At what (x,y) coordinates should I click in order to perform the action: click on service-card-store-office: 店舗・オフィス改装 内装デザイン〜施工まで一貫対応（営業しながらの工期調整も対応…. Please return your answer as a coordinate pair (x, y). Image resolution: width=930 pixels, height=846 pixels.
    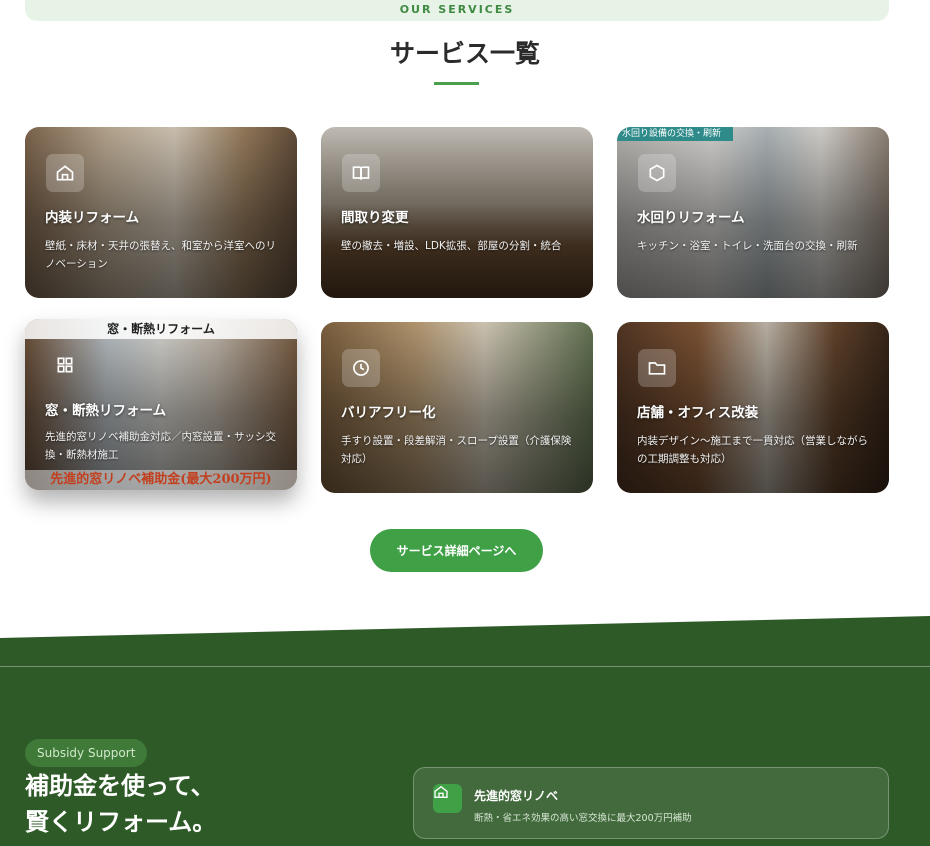
    Looking at the image, I should click on (753, 407).